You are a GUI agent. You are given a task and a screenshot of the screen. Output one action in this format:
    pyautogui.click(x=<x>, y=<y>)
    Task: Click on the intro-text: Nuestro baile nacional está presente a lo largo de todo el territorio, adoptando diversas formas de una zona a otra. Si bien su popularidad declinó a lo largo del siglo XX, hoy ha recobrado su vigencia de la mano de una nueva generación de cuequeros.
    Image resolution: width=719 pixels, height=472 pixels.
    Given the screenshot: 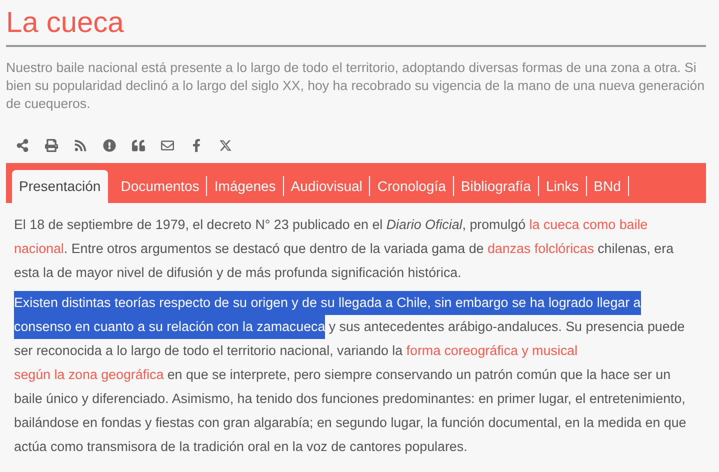 What is the action you would take?
    pyautogui.click(x=356, y=86)
    